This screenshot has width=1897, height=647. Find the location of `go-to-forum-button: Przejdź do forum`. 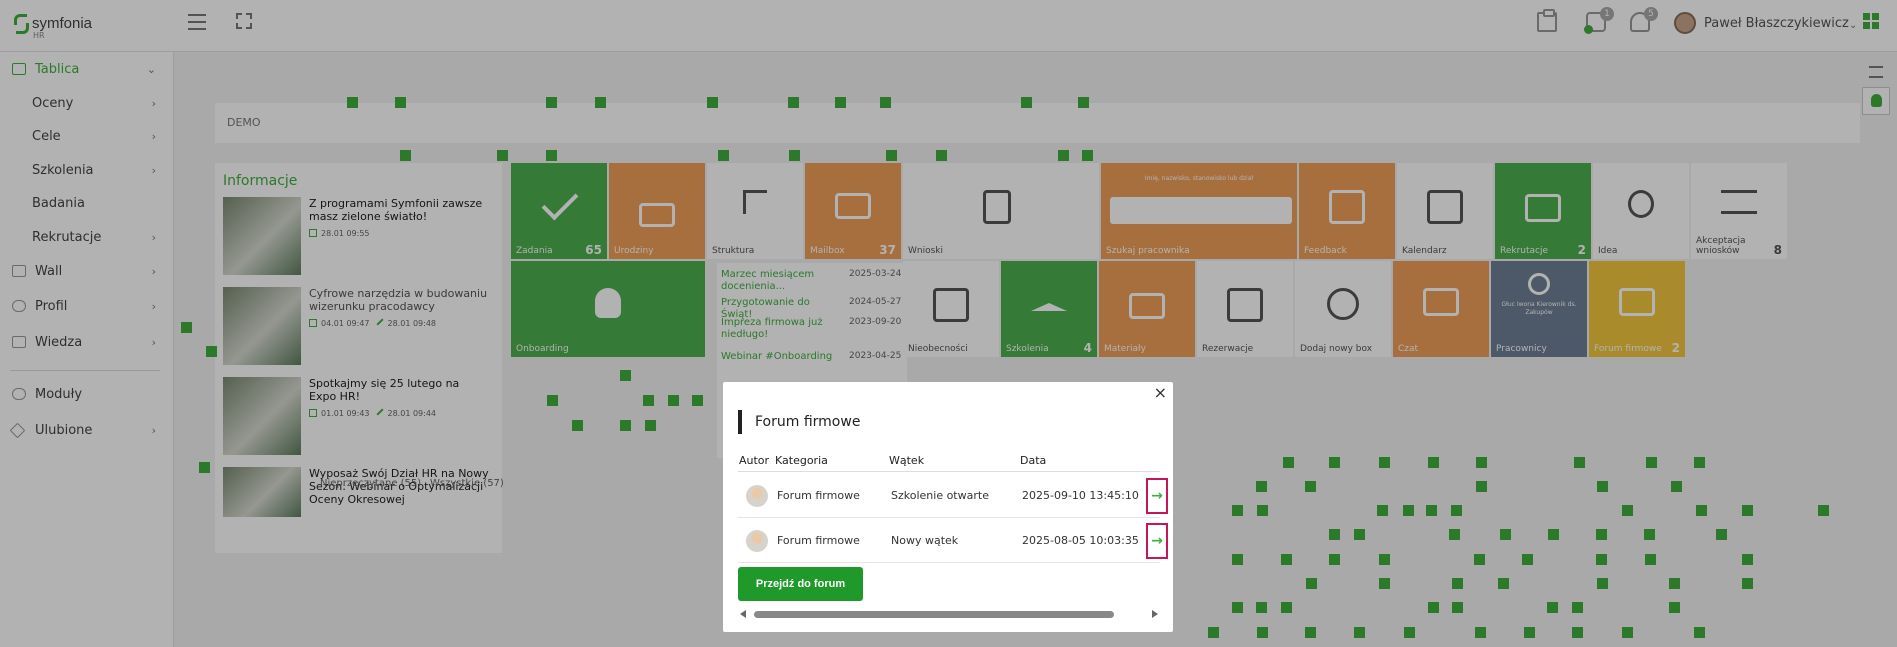

go-to-forum-button: Przejdź do forum is located at coordinates (800, 584).